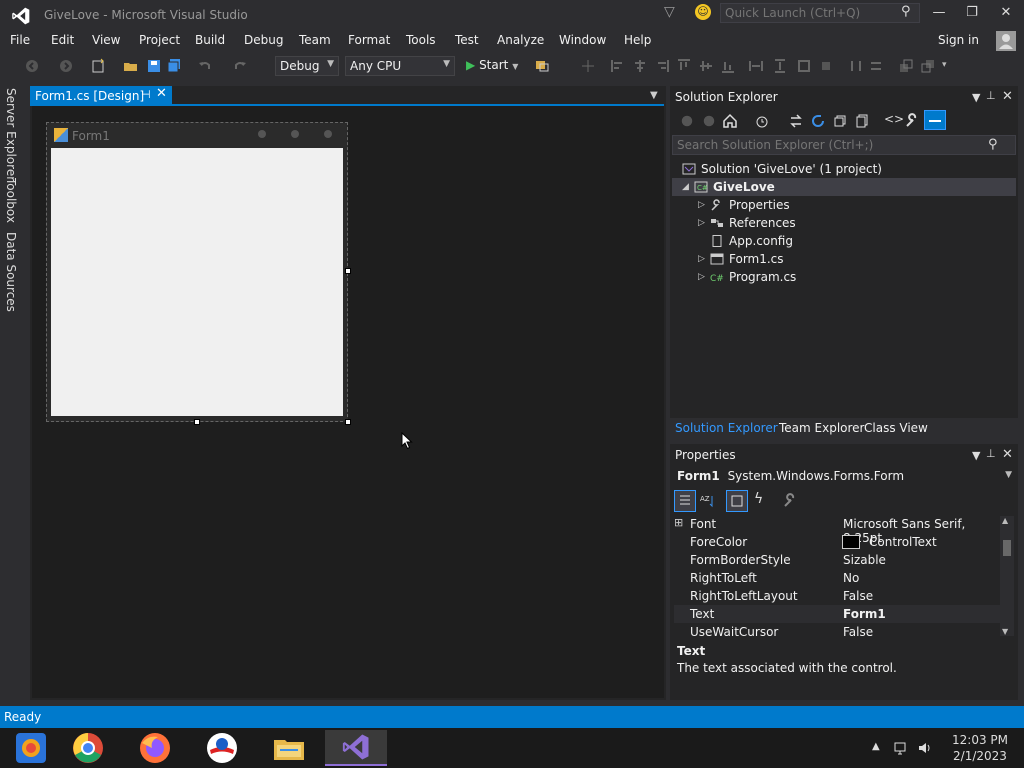 Image resolution: width=1024 pixels, height=768 pixels. I want to click on property-row-righttoleftlayout: RightToLeftLayout False, so click(837, 596).